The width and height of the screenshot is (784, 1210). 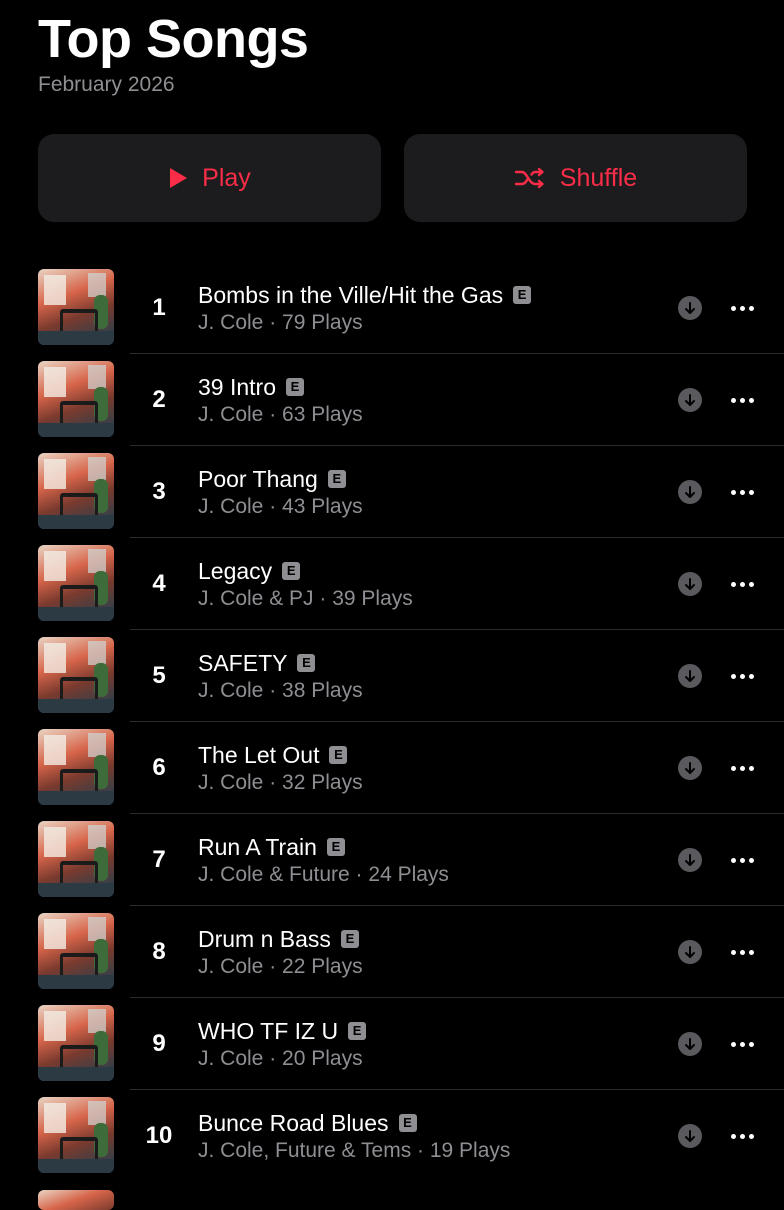 What do you see at coordinates (235, 571) in the screenshot?
I see `song-title: Legacy` at bounding box center [235, 571].